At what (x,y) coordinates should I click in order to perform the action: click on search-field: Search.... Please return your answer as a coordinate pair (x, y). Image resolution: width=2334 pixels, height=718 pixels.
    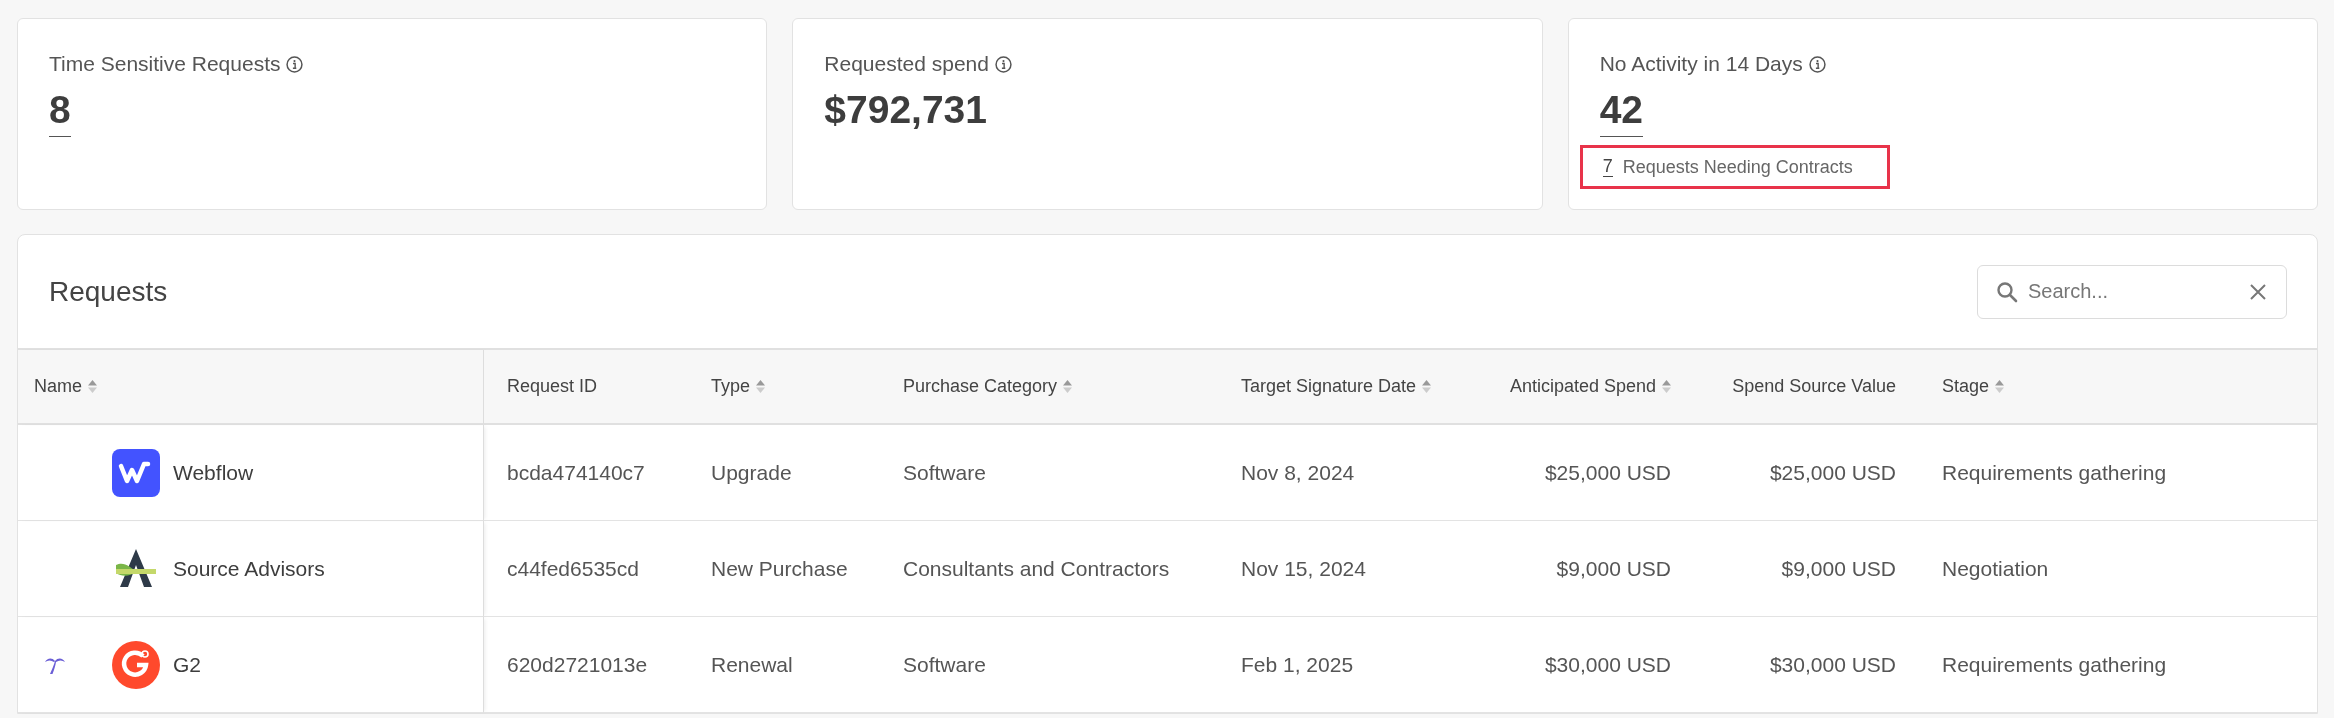
    Looking at the image, I should click on (2132, 291).